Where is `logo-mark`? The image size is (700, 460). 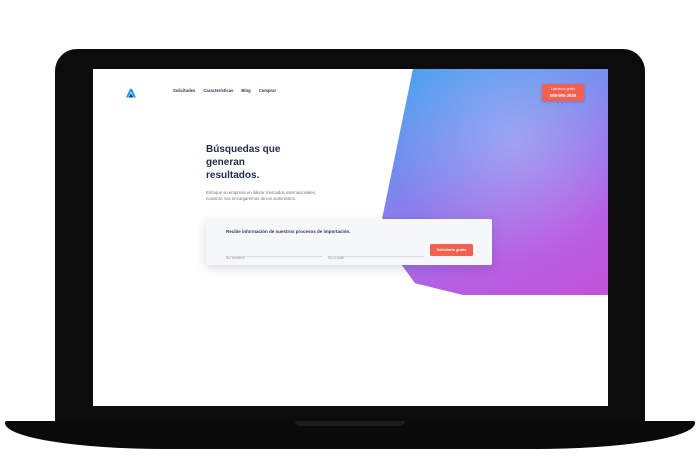
logo-mark is located at coordinates (131, 93).